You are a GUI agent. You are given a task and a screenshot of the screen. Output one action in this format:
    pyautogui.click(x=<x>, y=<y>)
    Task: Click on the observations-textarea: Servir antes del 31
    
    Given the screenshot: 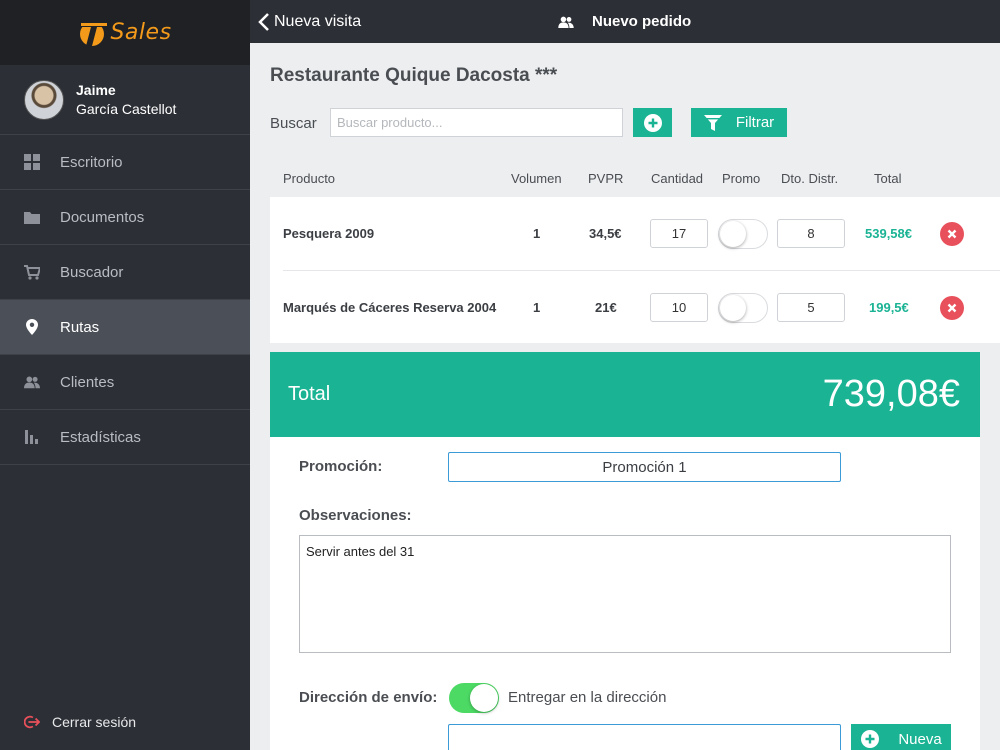 What is the action you would take?
    pyautogui.click(x=625, y=594)
    